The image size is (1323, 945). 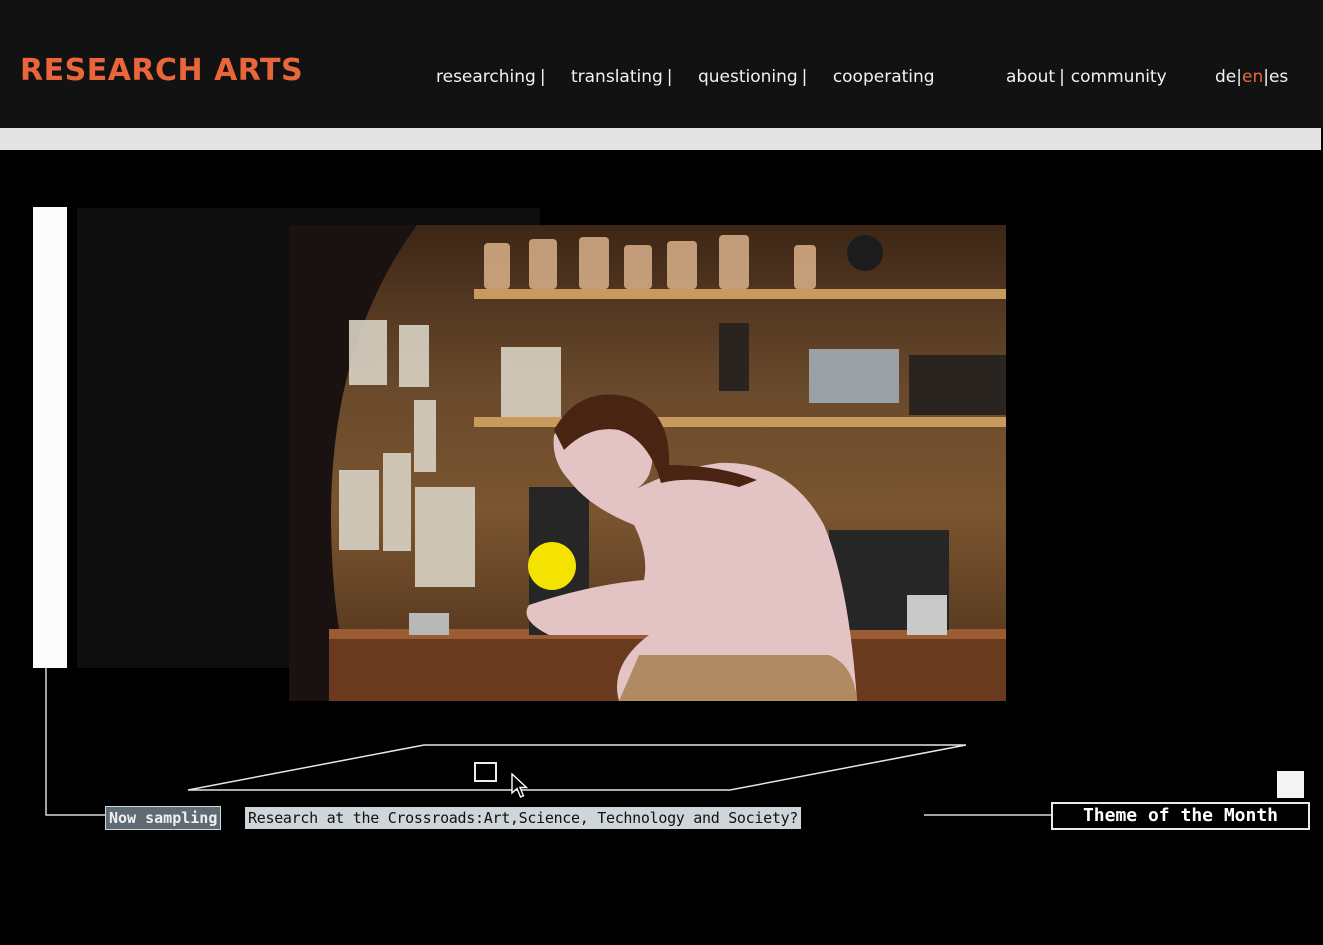 I want to click on language-switcher: de|en|es, so click(x=1251, y=77).